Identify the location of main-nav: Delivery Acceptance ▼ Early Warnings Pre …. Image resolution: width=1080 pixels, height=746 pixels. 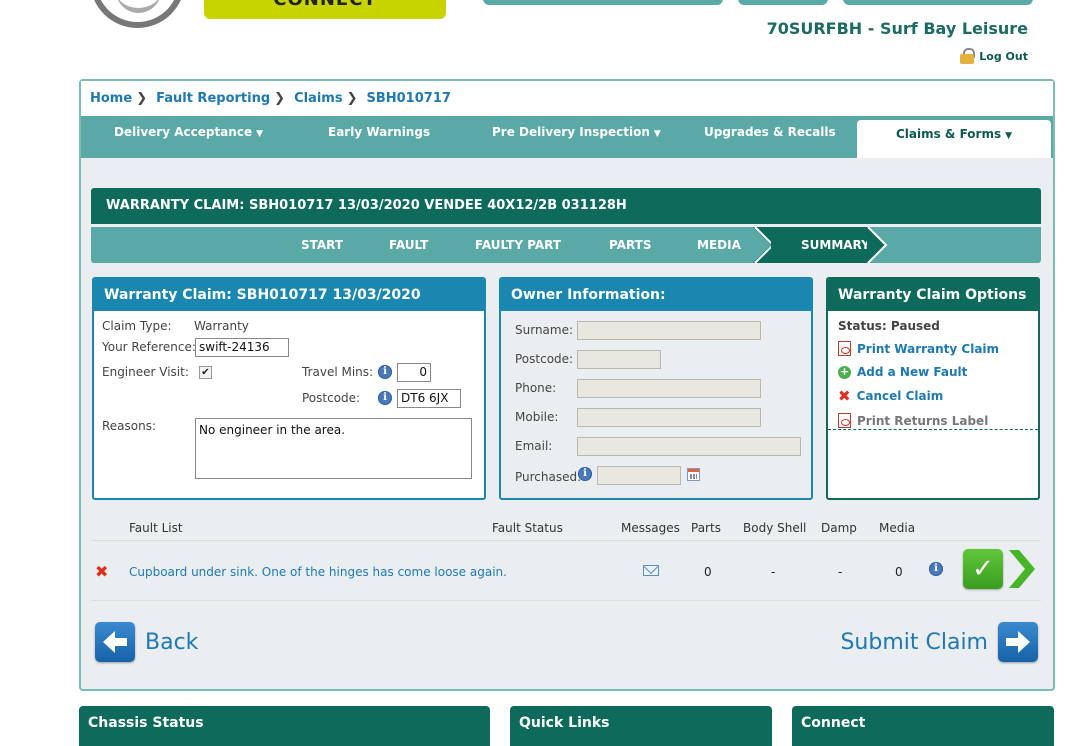
(567, 137).